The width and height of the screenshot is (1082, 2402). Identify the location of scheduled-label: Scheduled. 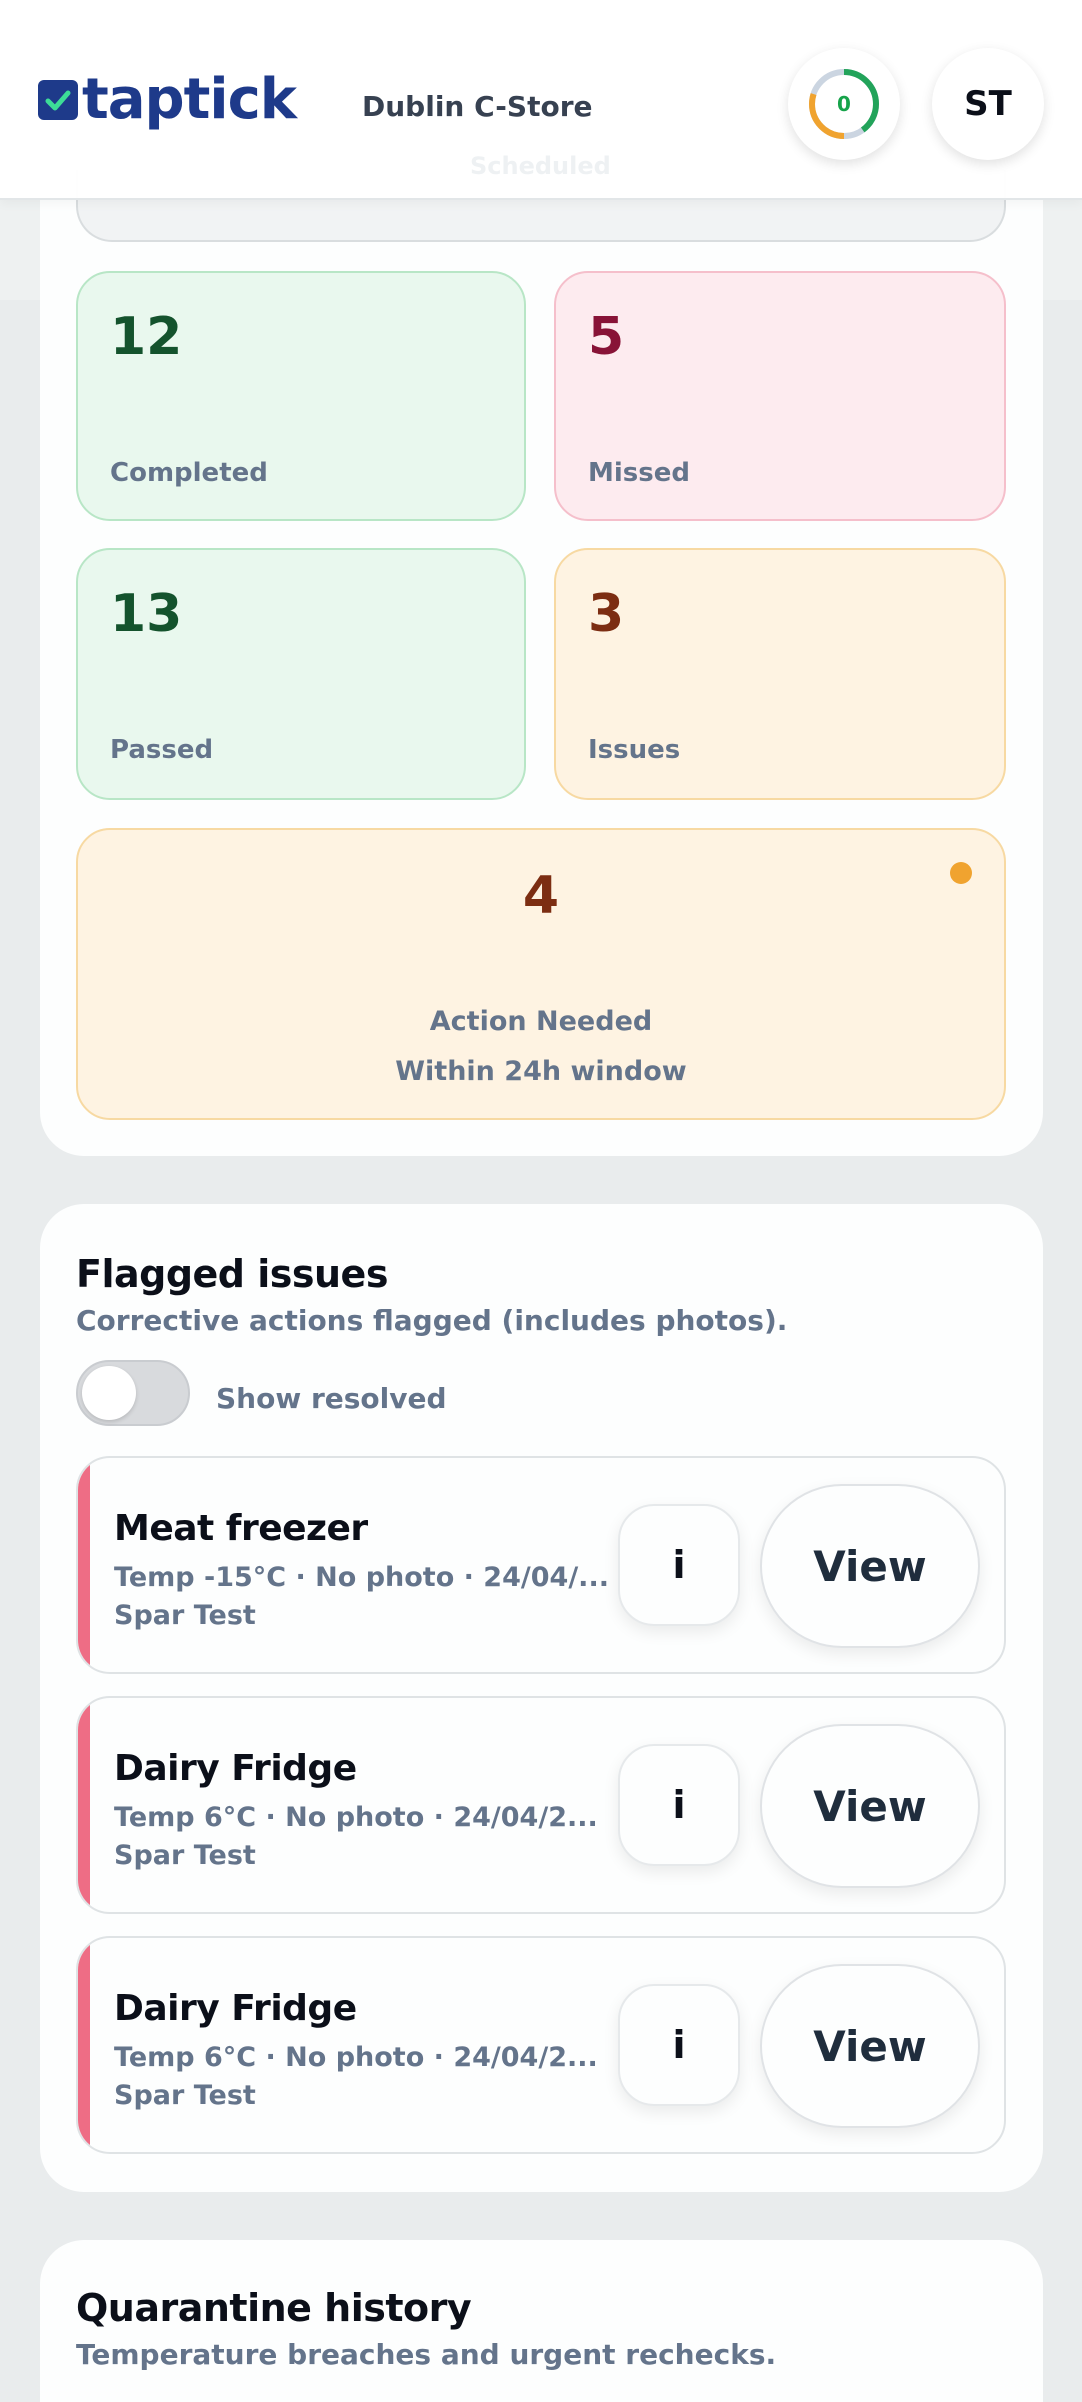
(540, 166).